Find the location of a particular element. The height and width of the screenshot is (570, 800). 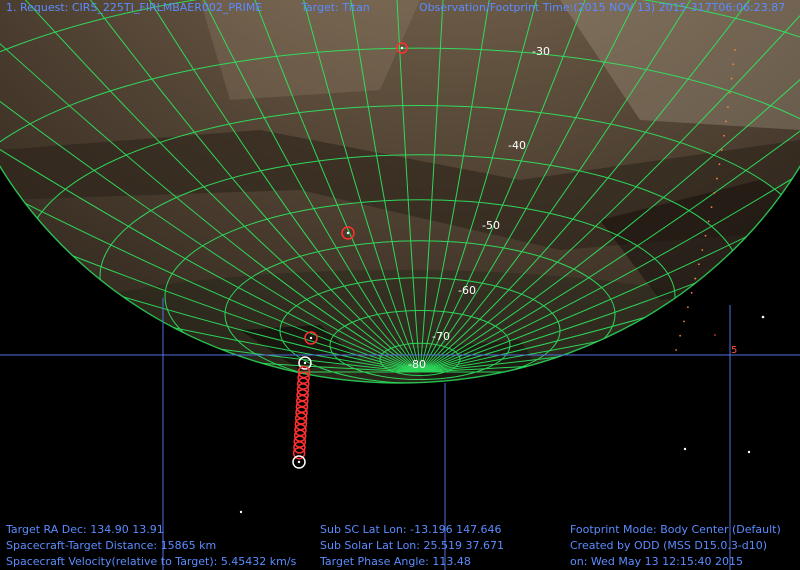

target-phase-angle: Target Phase Angle: 113.48 is located at coordinates (395, 561).